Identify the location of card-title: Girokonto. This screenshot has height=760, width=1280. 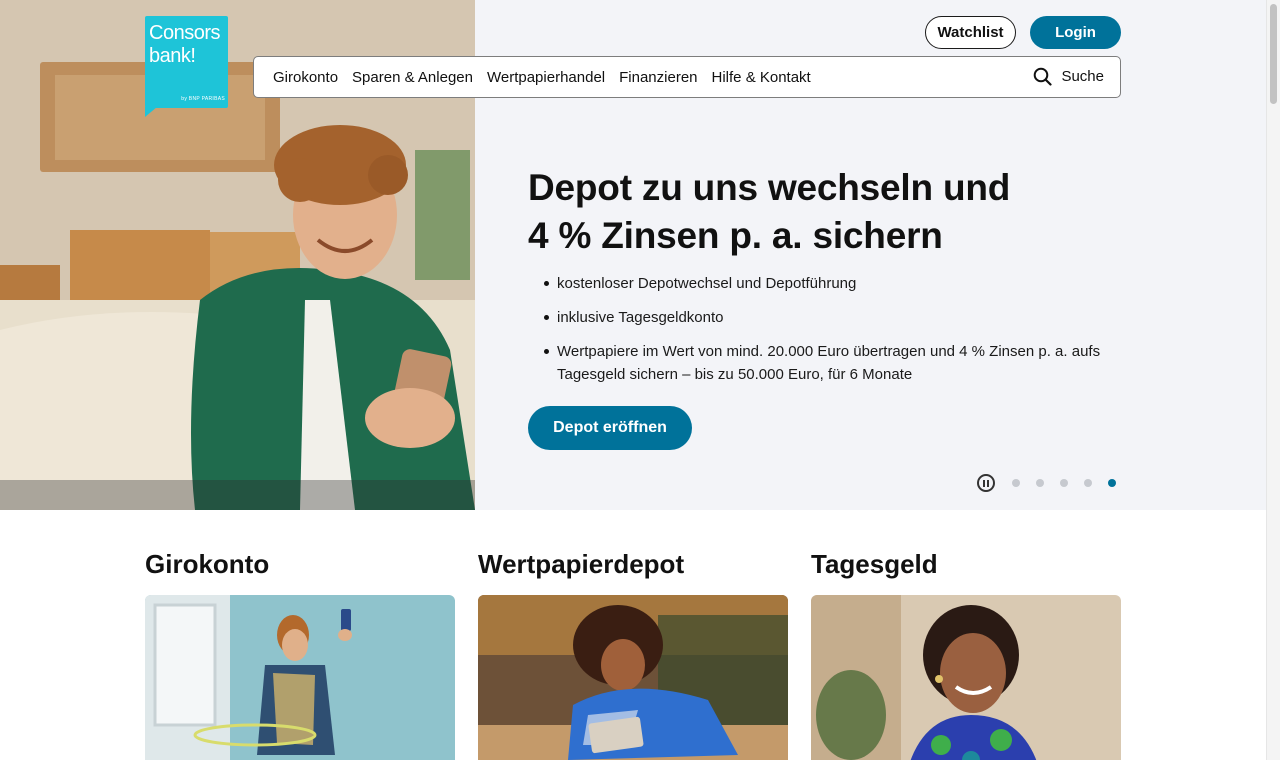
(207, 564).